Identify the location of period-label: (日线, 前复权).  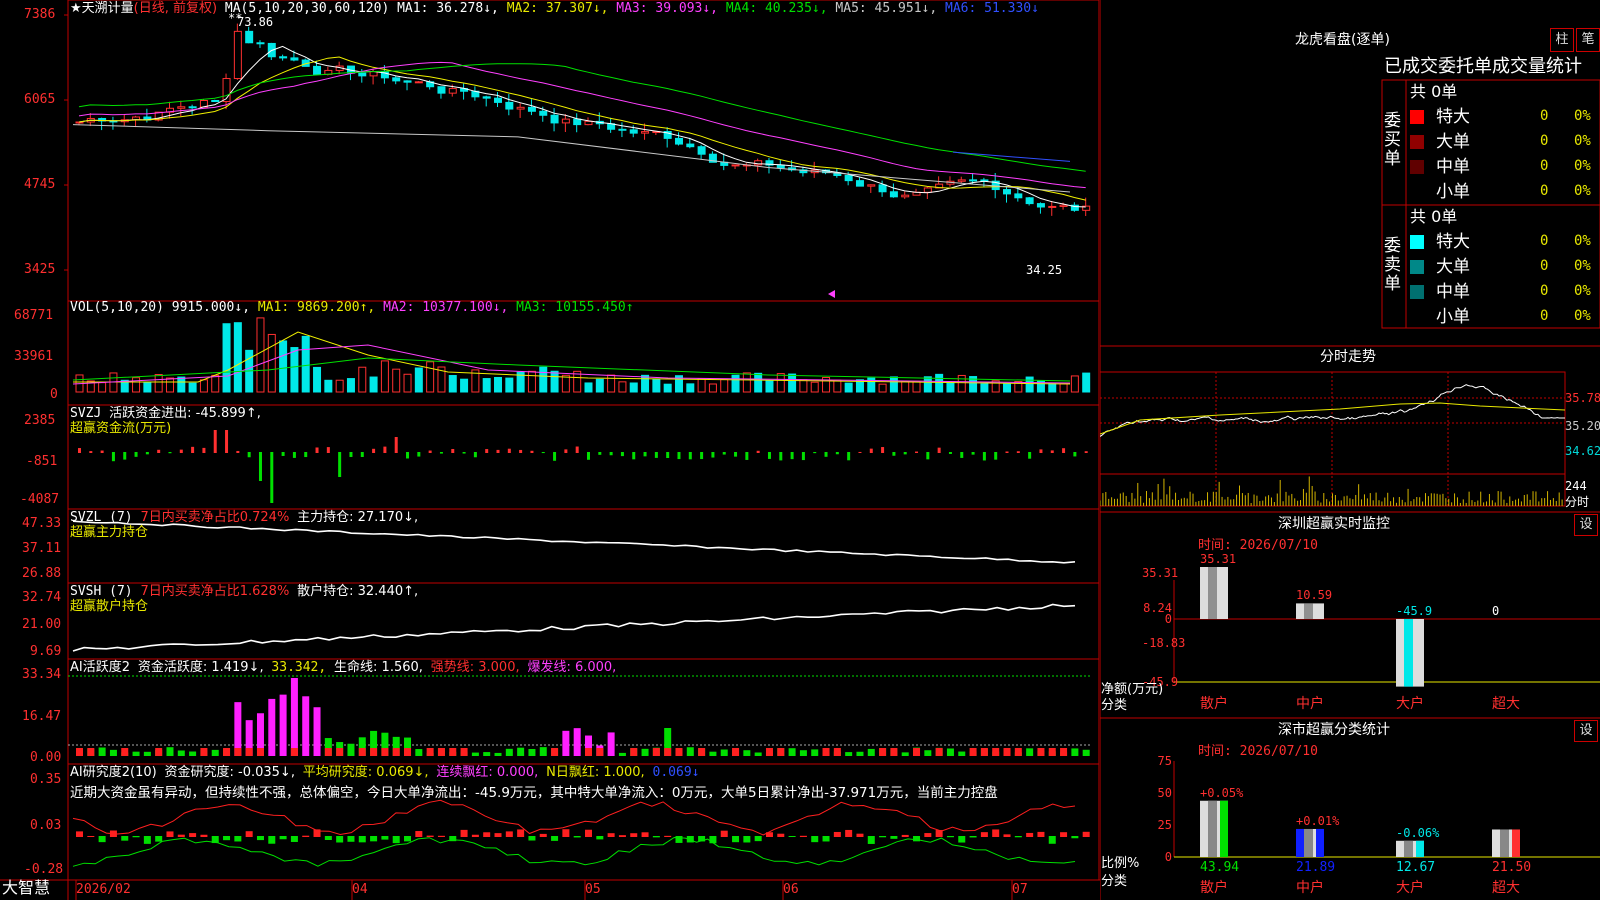
(175, 8).